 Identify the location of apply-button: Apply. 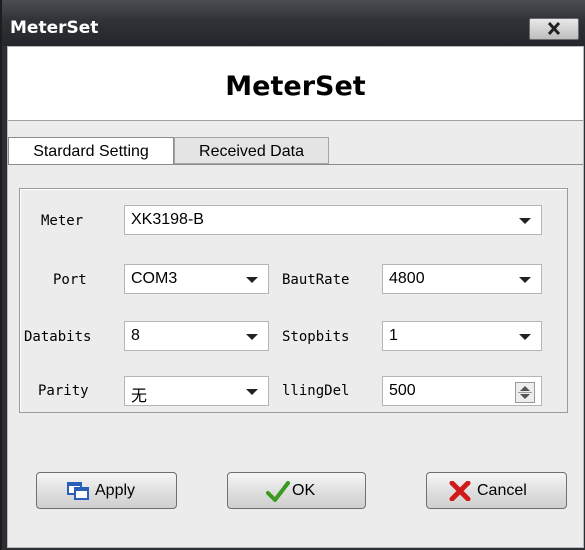
(106, 490).